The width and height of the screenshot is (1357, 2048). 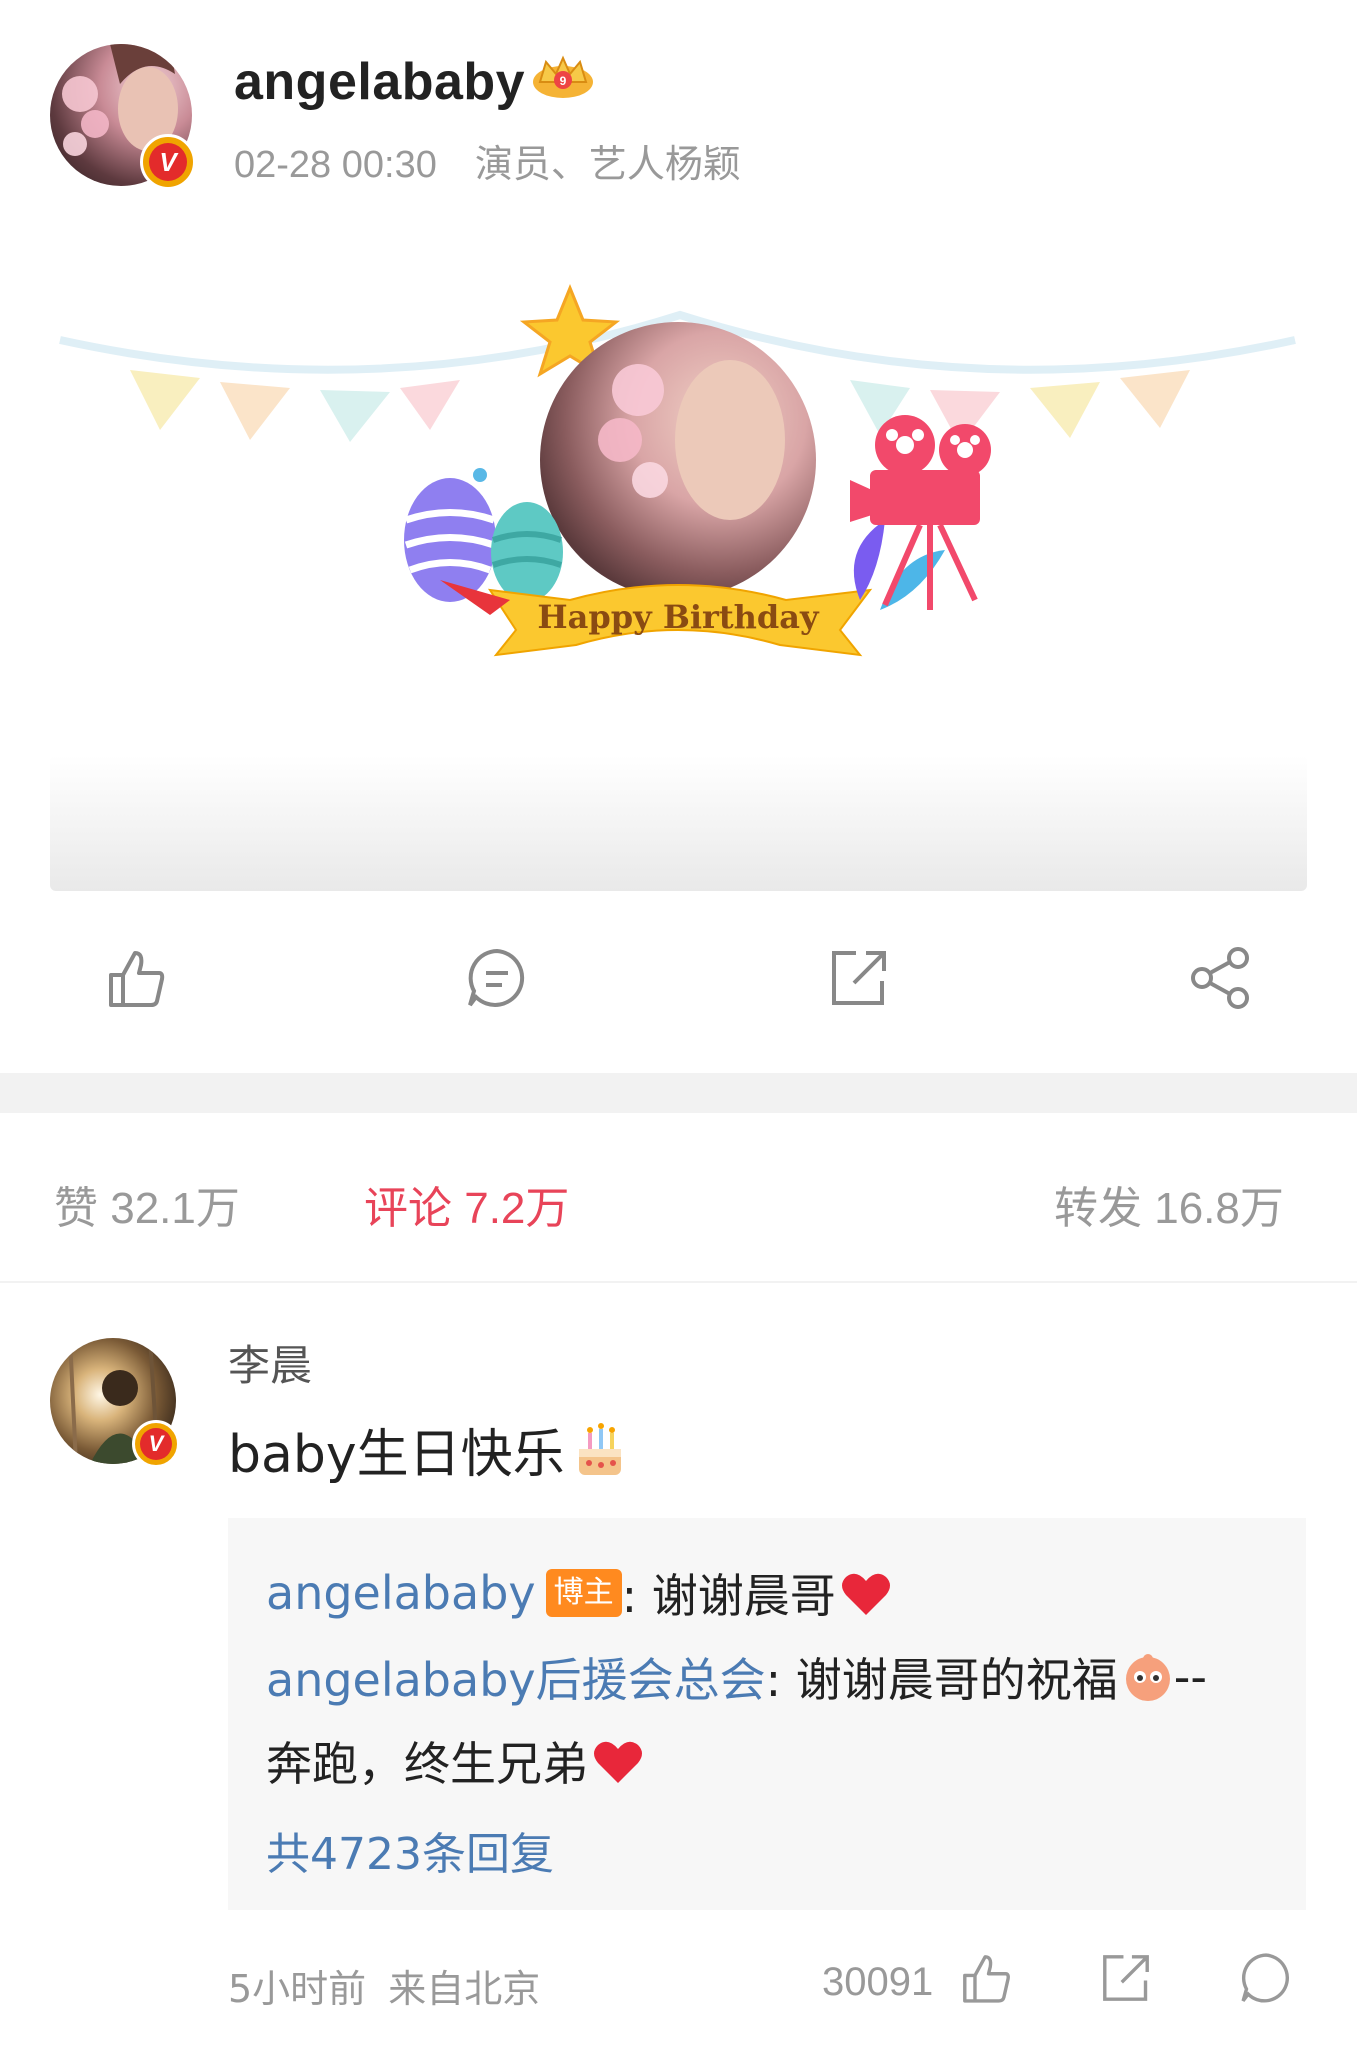 I want to click on tab-likes: 赞 32.1万, so click(x=147, y=1204).